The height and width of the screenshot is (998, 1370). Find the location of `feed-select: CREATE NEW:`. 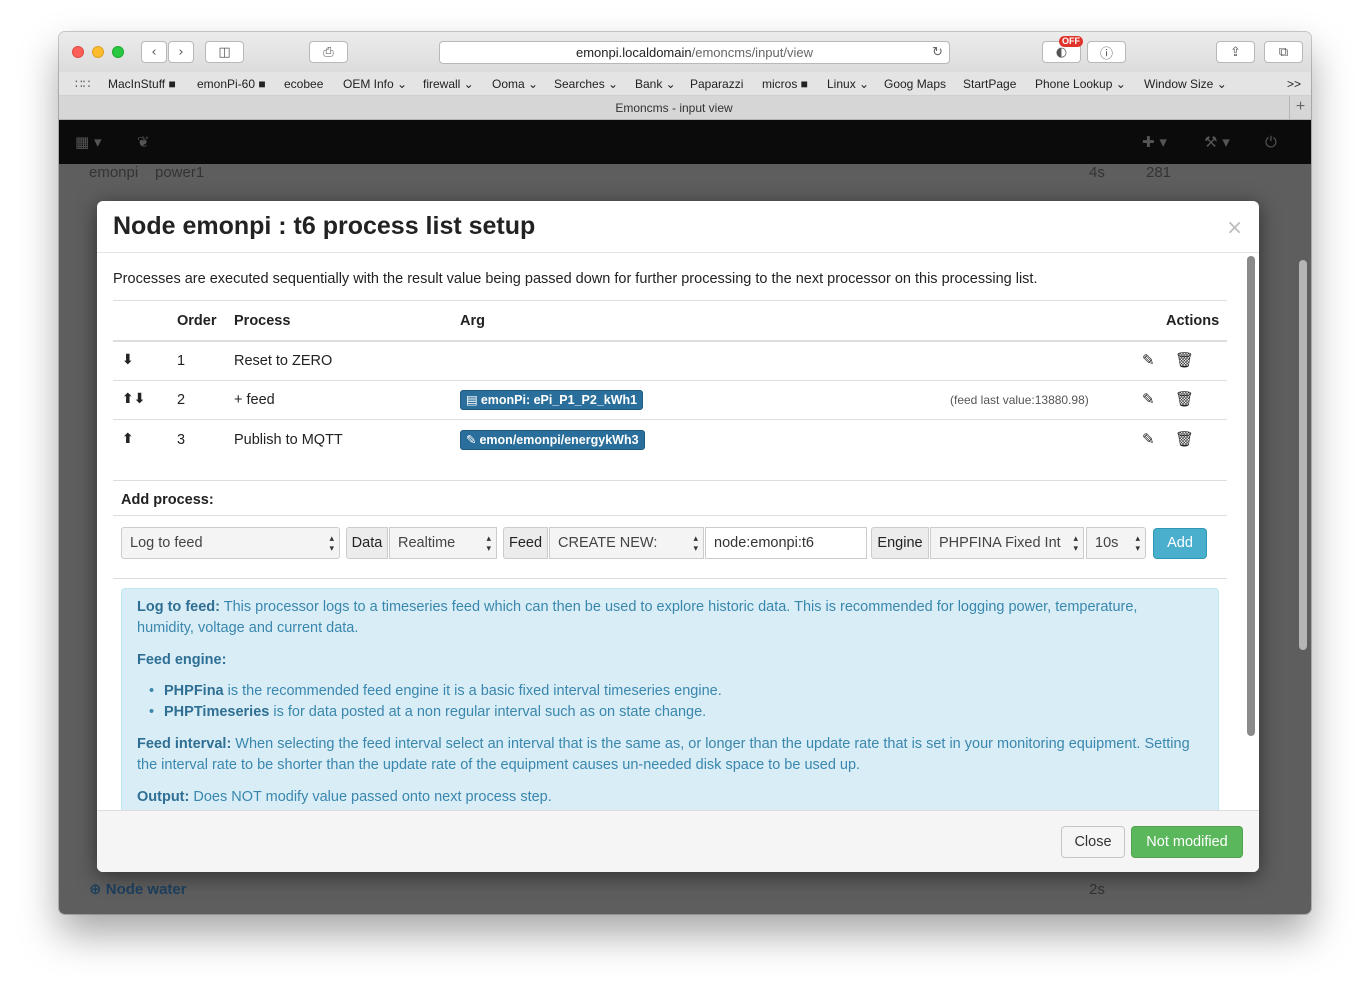

feed-select: CREATE NEW: is located at coordinates (626, 543).